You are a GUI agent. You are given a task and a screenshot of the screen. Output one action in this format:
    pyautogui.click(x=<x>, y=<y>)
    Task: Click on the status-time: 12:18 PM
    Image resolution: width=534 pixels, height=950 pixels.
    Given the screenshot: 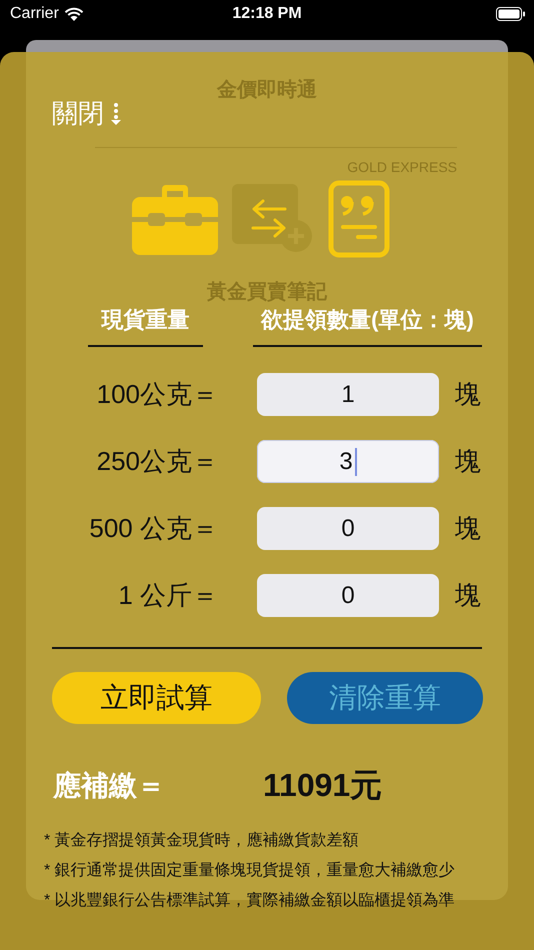 What is the action you would take?
    pyautogui.click(x=267, y=14)
    